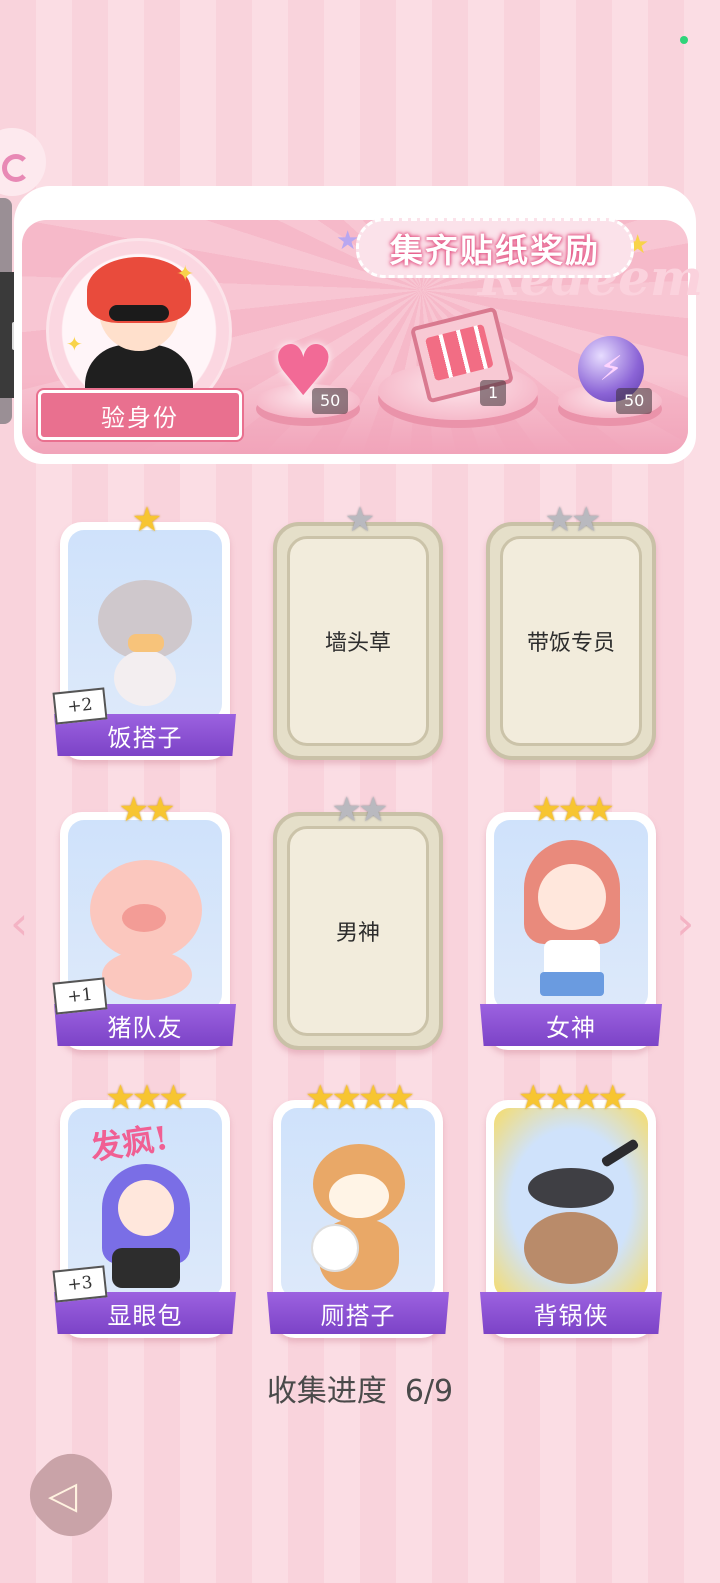  I want to click on sticker-art-schoolgirl, so click(571, 915).